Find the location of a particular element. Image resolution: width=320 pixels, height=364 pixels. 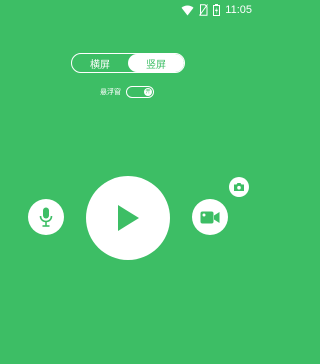

video-camera-icon is located at coordinates (210, 217).